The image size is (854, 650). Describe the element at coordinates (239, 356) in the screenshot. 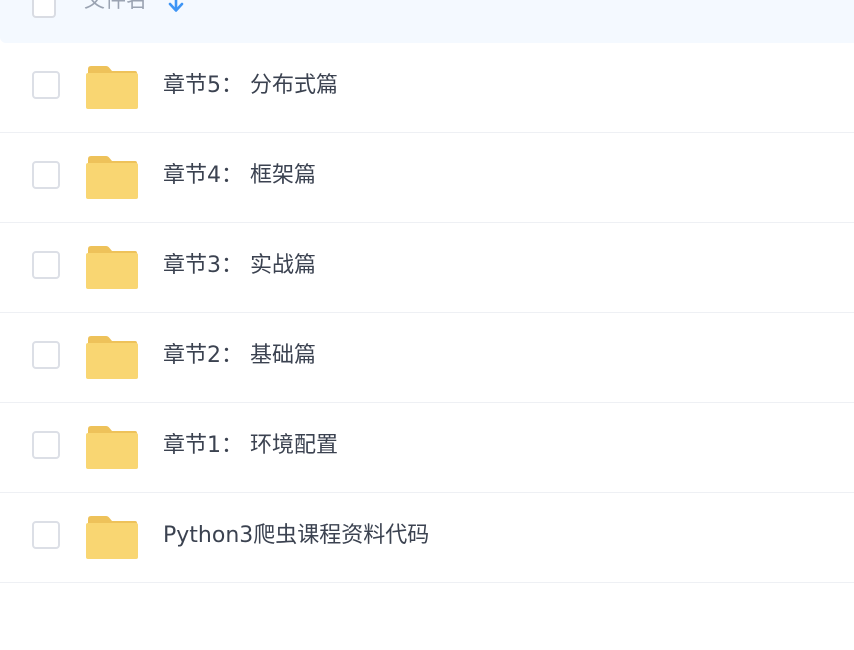

I see `file-name: 章节2： 基础篇` at that location.